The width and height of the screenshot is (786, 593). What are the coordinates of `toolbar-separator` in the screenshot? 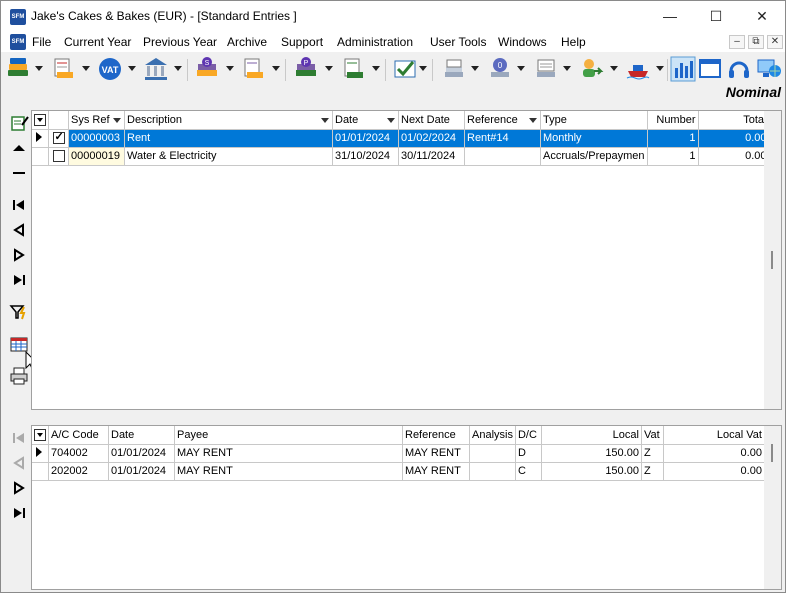 It's located at (187, 70).